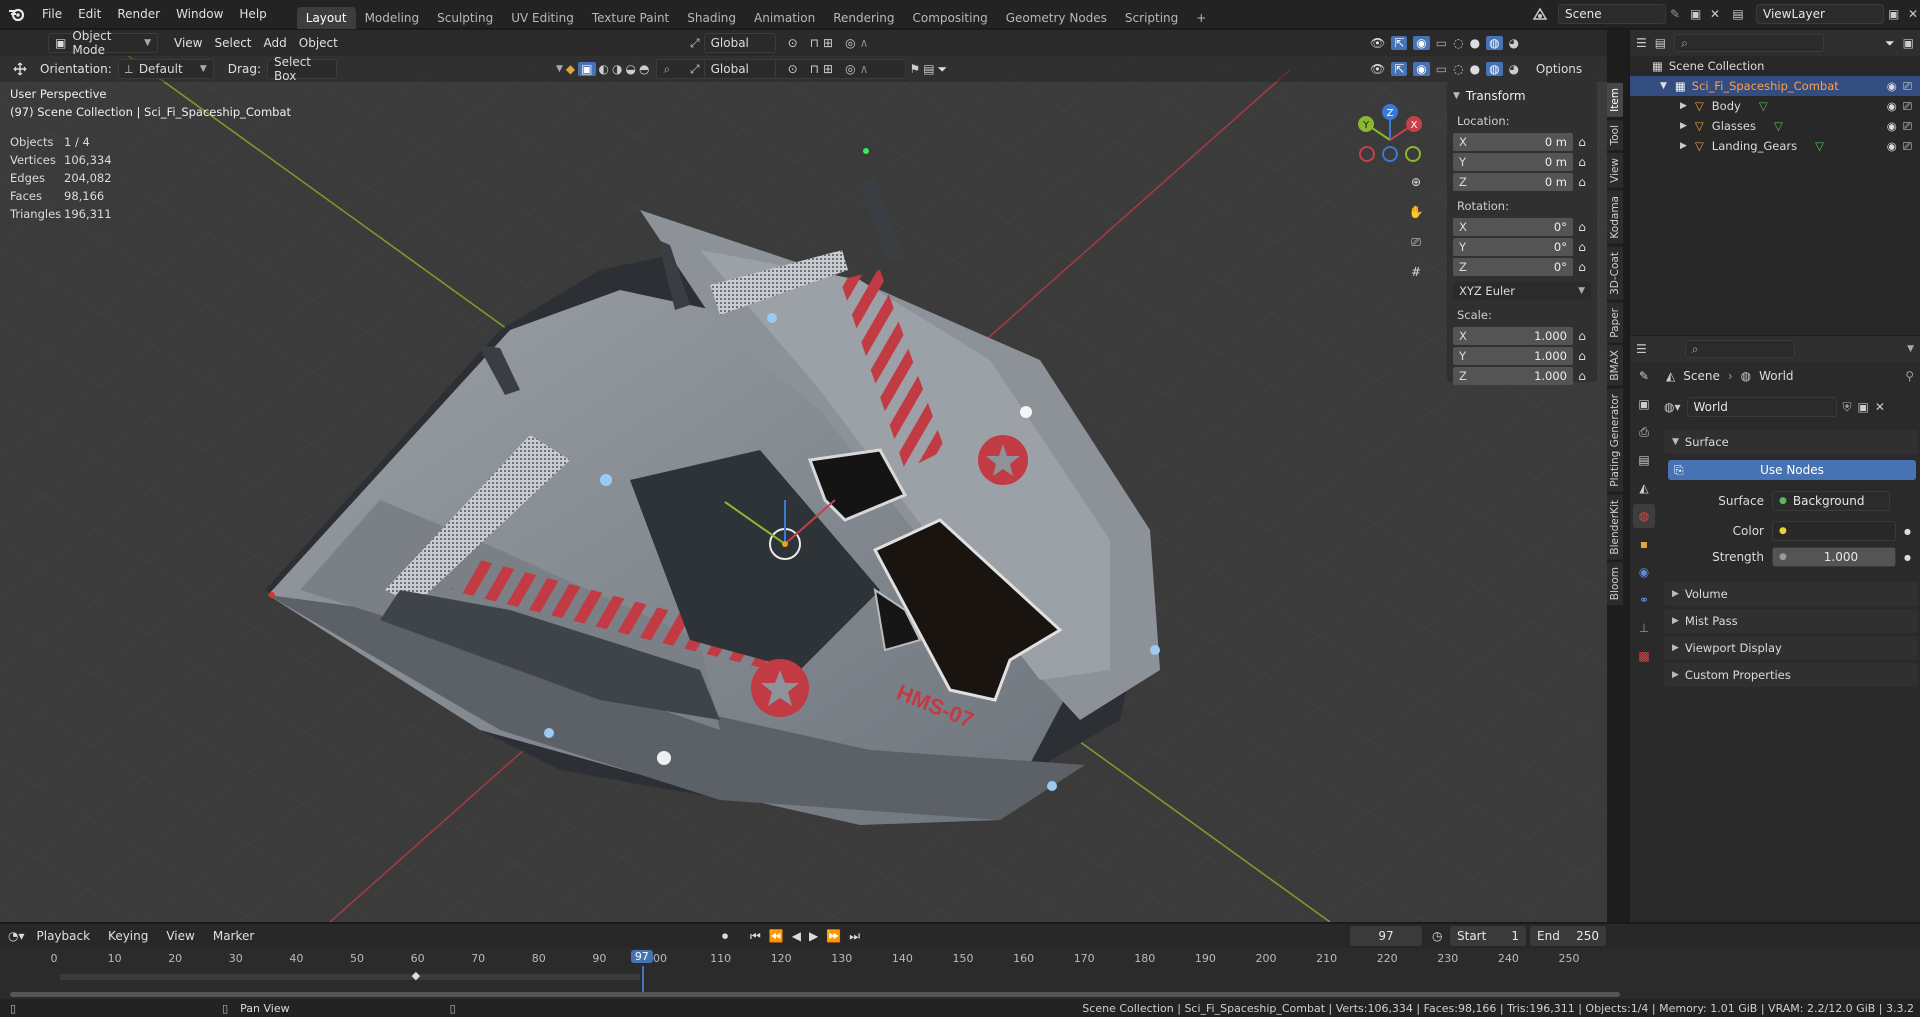 The width and height of the screenshot is (1920, 1017). Describe the element at coordinates (1761, 407) in the screenshot. I see `world-name-field: World` at that location.